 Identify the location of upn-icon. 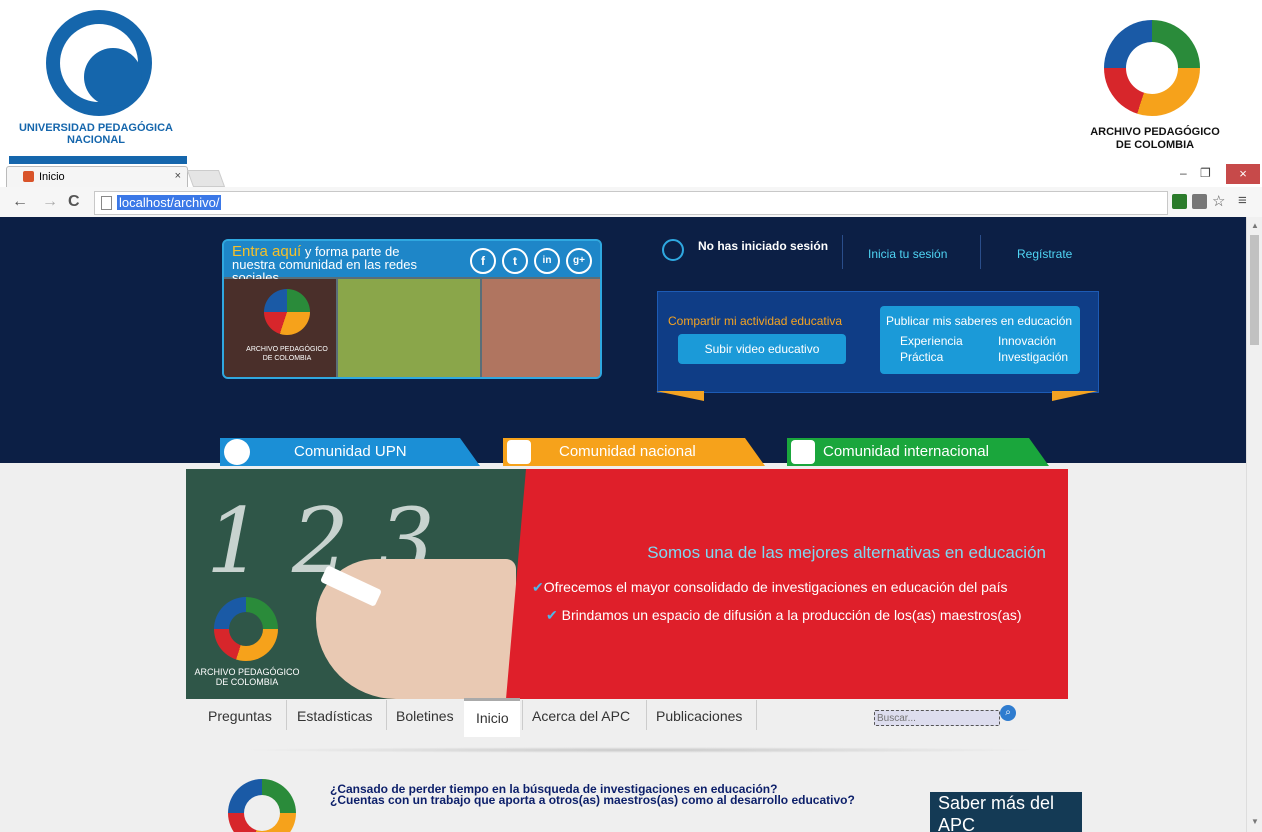
(237, 452).